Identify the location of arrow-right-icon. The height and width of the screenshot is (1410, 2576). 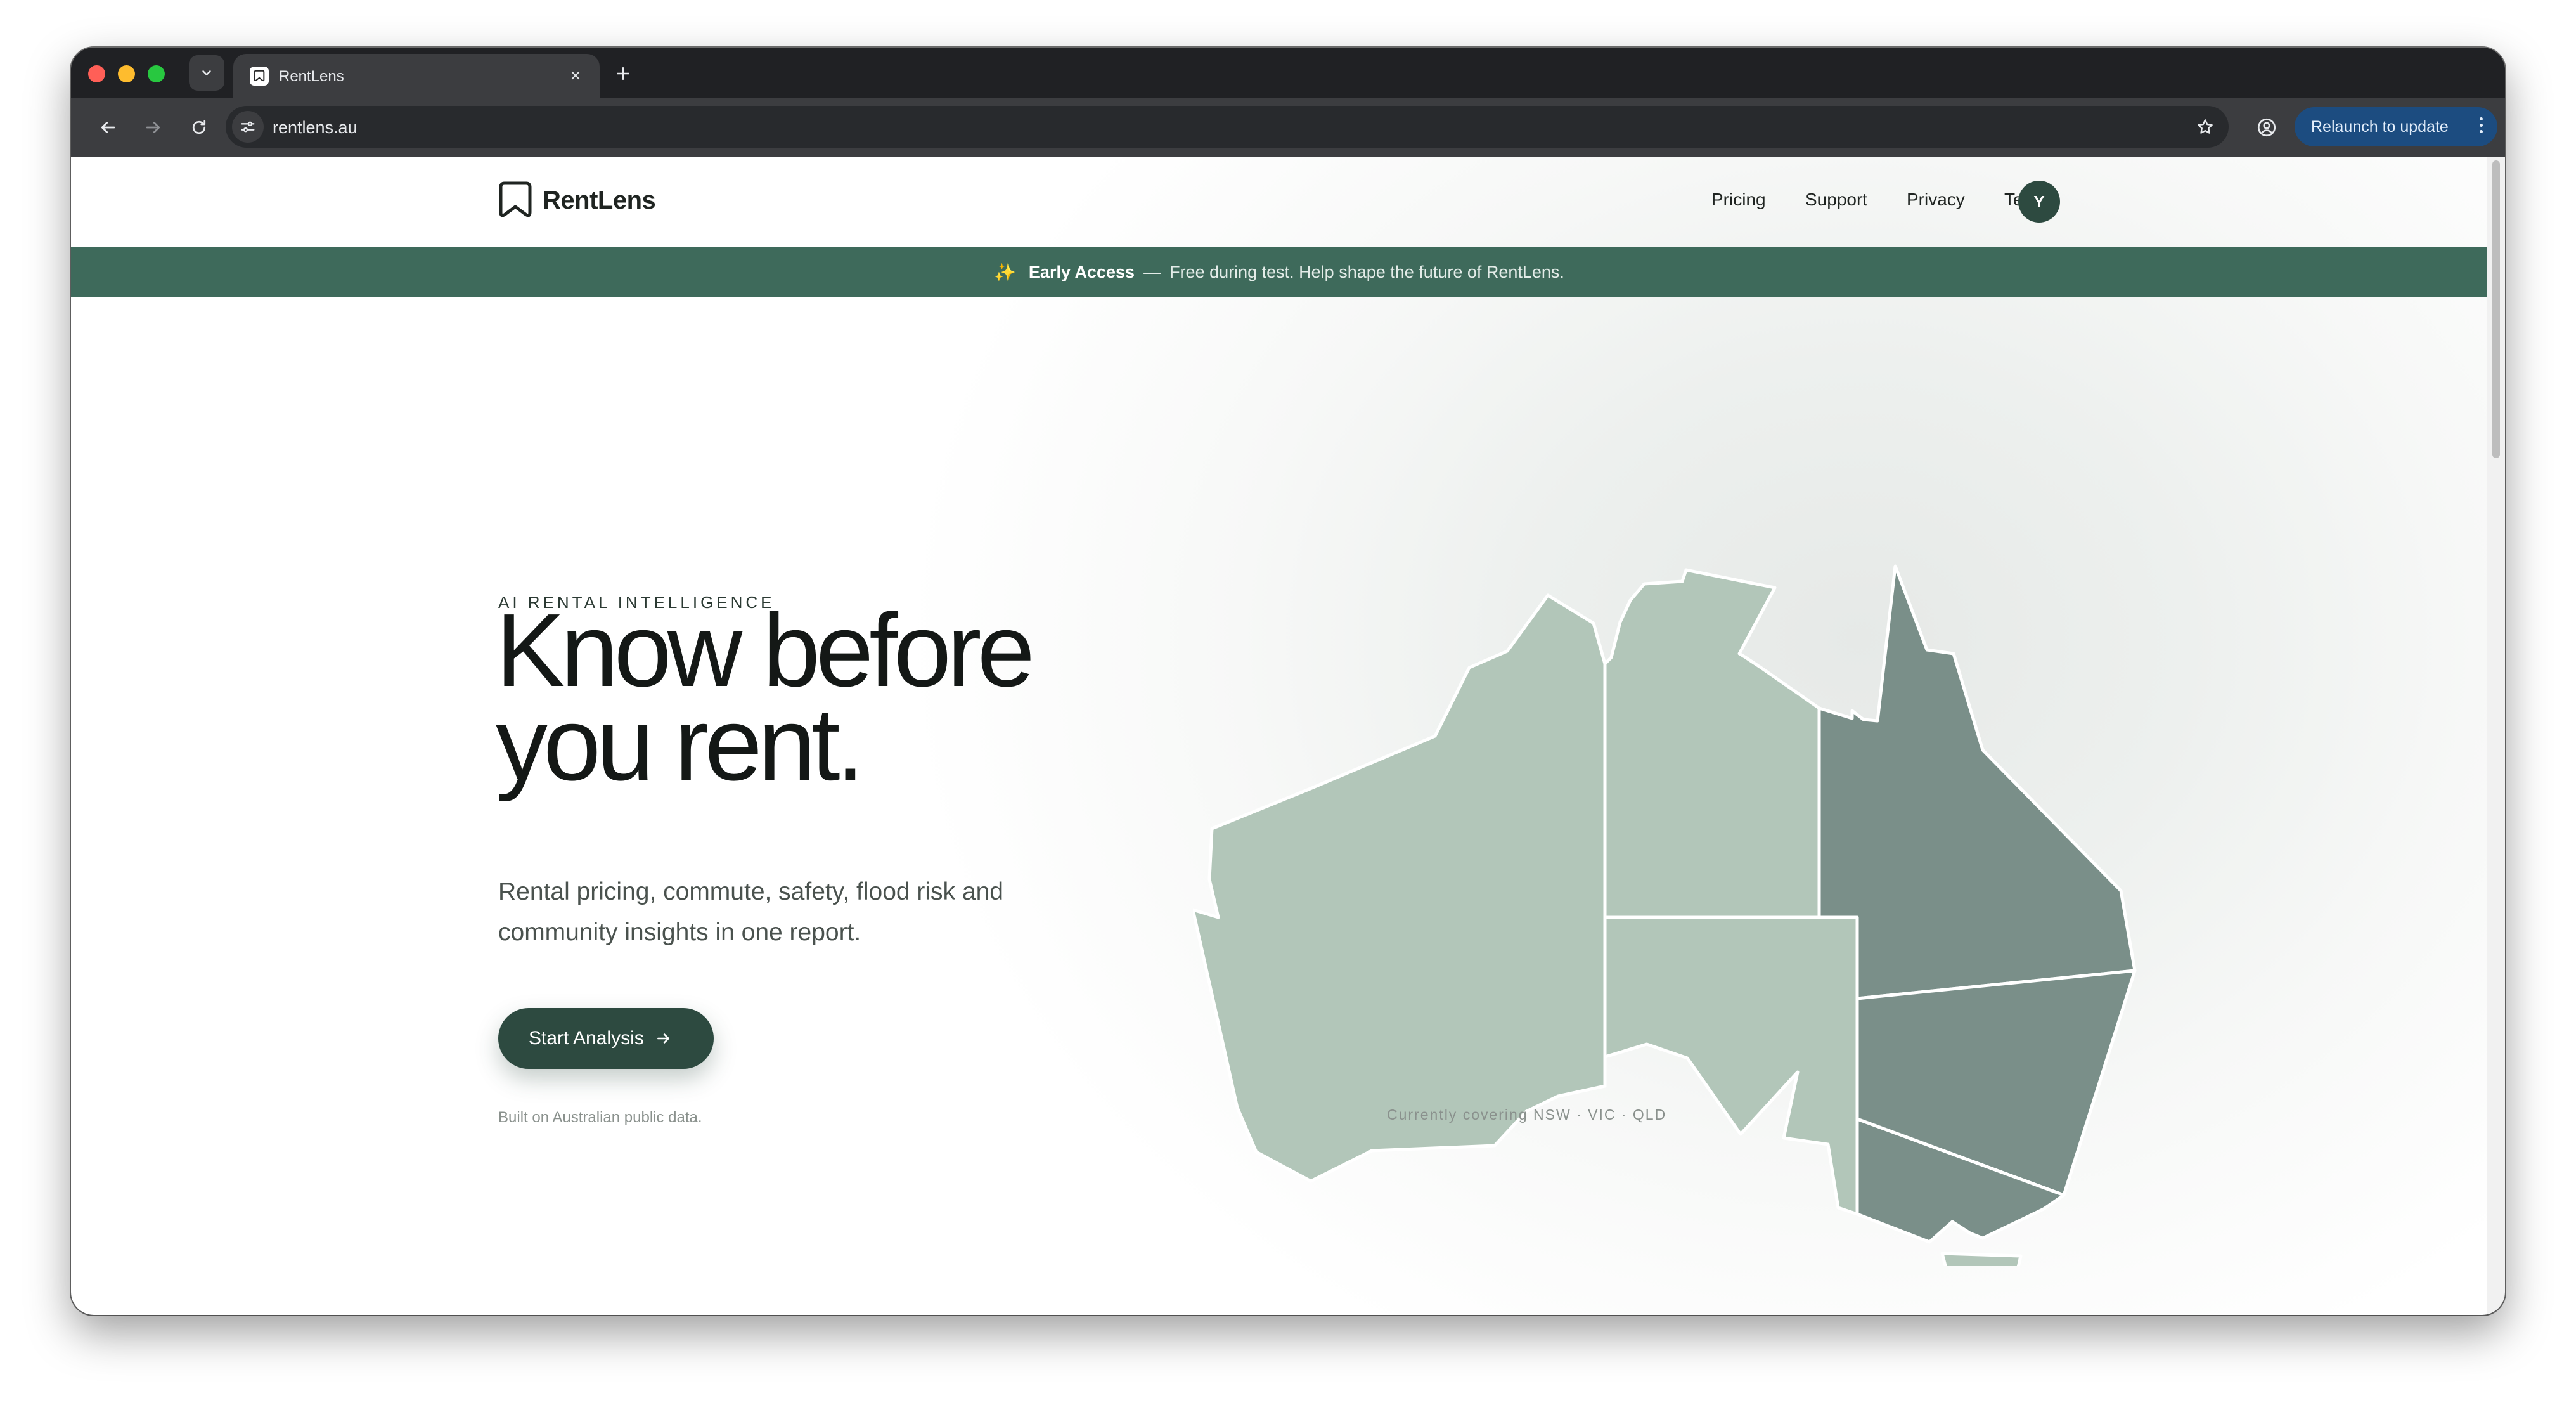
(663, 1039).